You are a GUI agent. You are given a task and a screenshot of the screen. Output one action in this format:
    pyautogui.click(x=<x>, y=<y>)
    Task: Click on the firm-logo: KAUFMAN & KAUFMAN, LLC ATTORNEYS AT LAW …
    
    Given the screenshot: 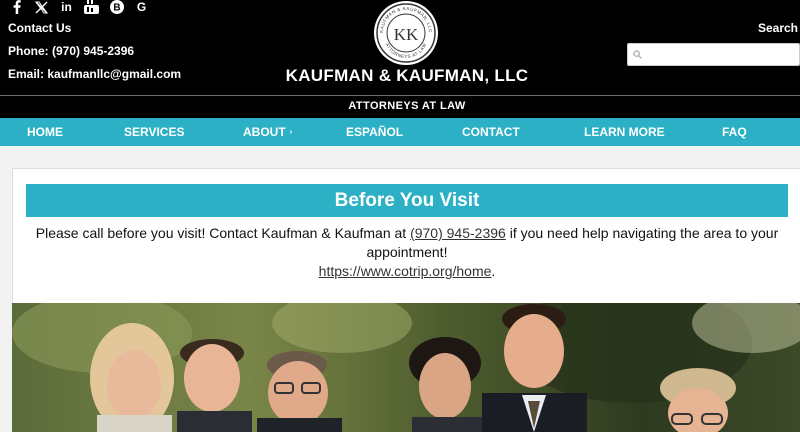 What is the action you would take?
    pyautogui.click(x=406, y=33)
    